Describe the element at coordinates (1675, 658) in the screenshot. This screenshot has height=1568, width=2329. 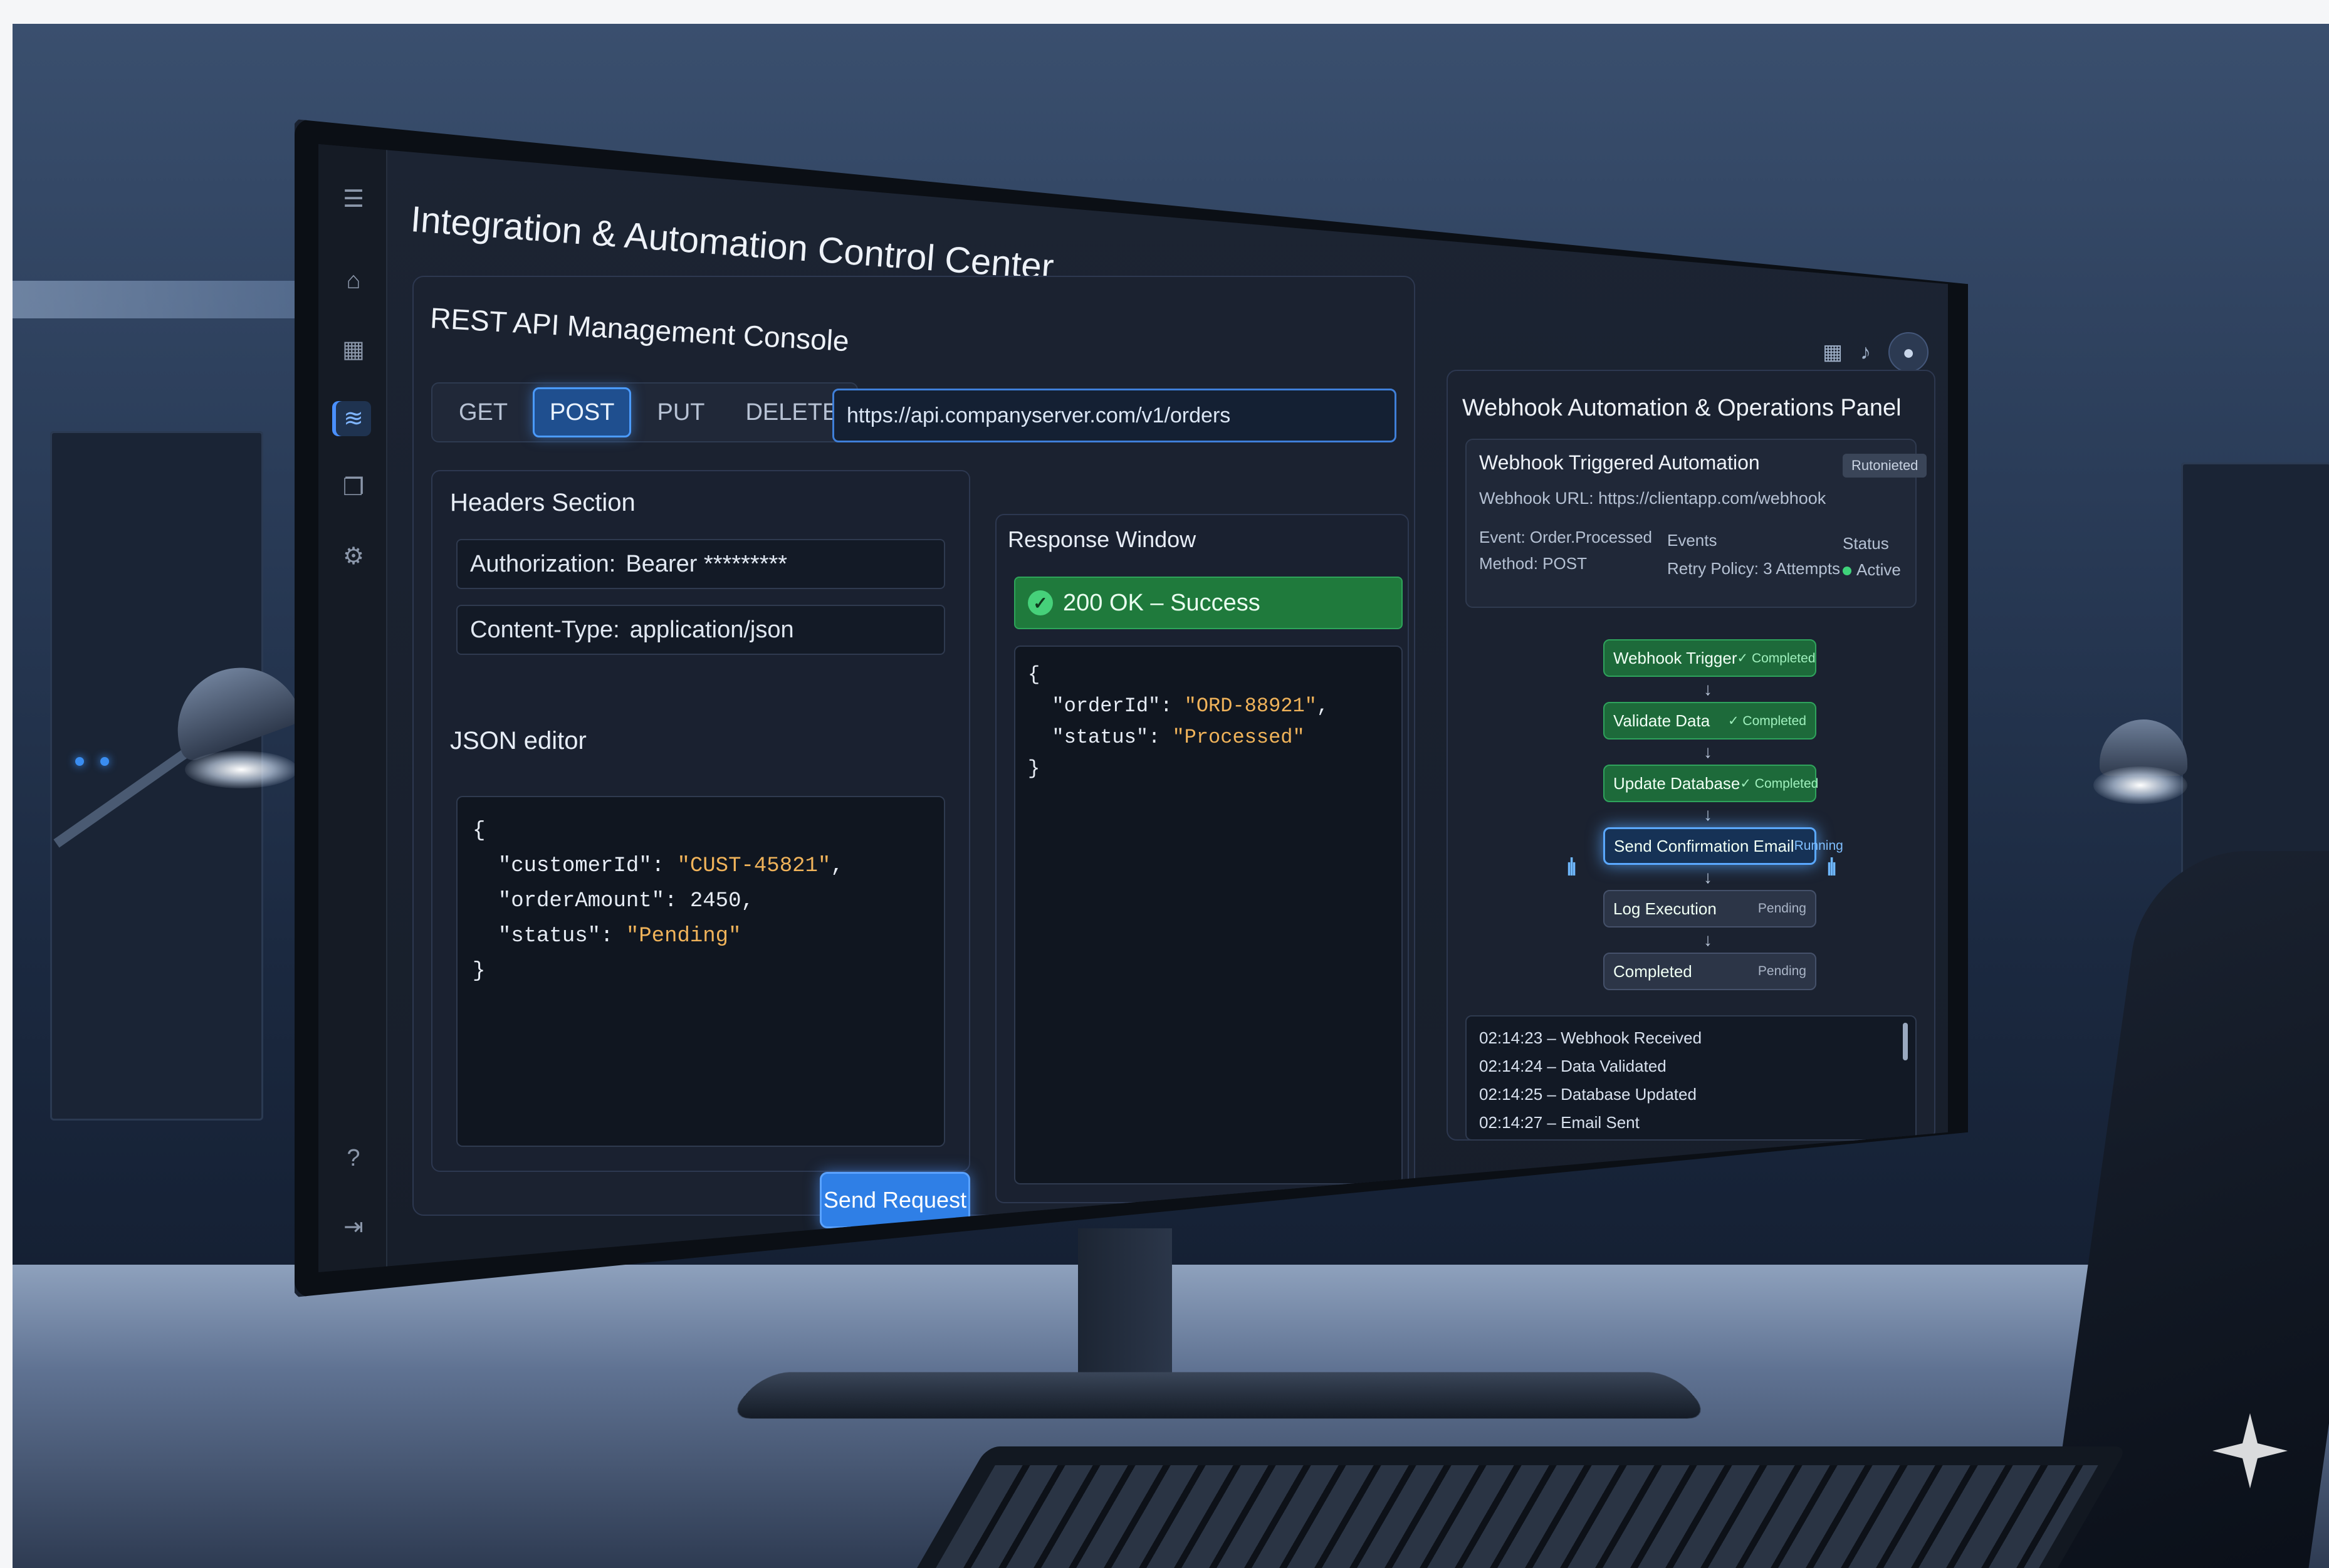
I see `flow-step-label: Webhook Trigger` at that location.